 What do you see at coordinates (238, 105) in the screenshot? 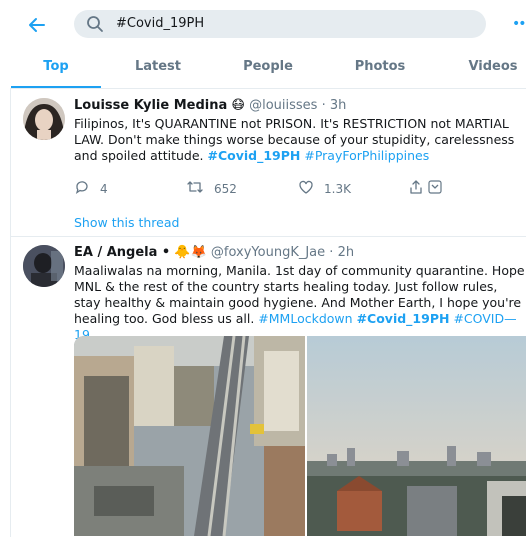
I see `name-emoji: 😷` at bounding box center [238, 105].